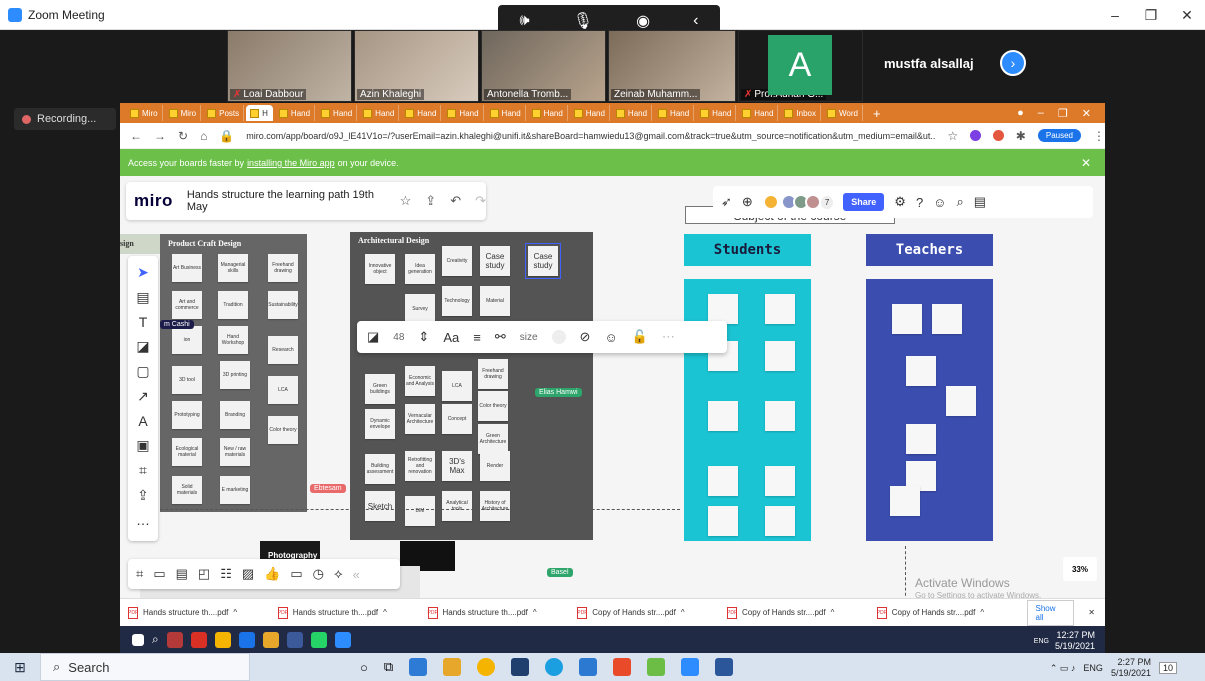 The image size is (1205, 681). I want to click on font-label: Aa, so click(451, 337).